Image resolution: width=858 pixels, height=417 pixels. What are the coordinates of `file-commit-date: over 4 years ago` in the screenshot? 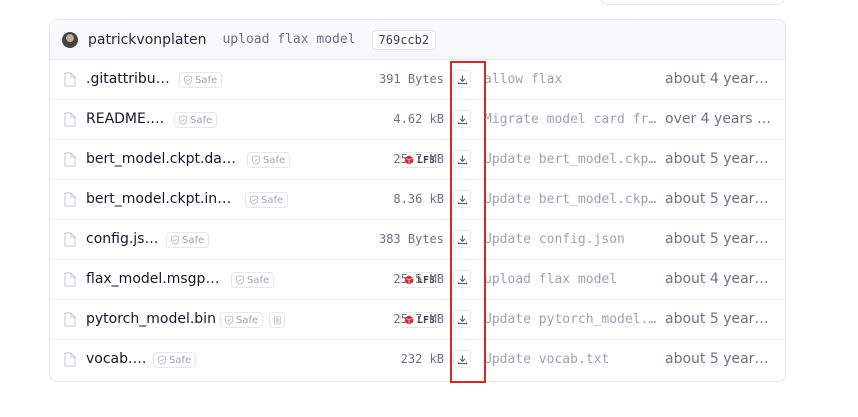 It's located at (719, 119).